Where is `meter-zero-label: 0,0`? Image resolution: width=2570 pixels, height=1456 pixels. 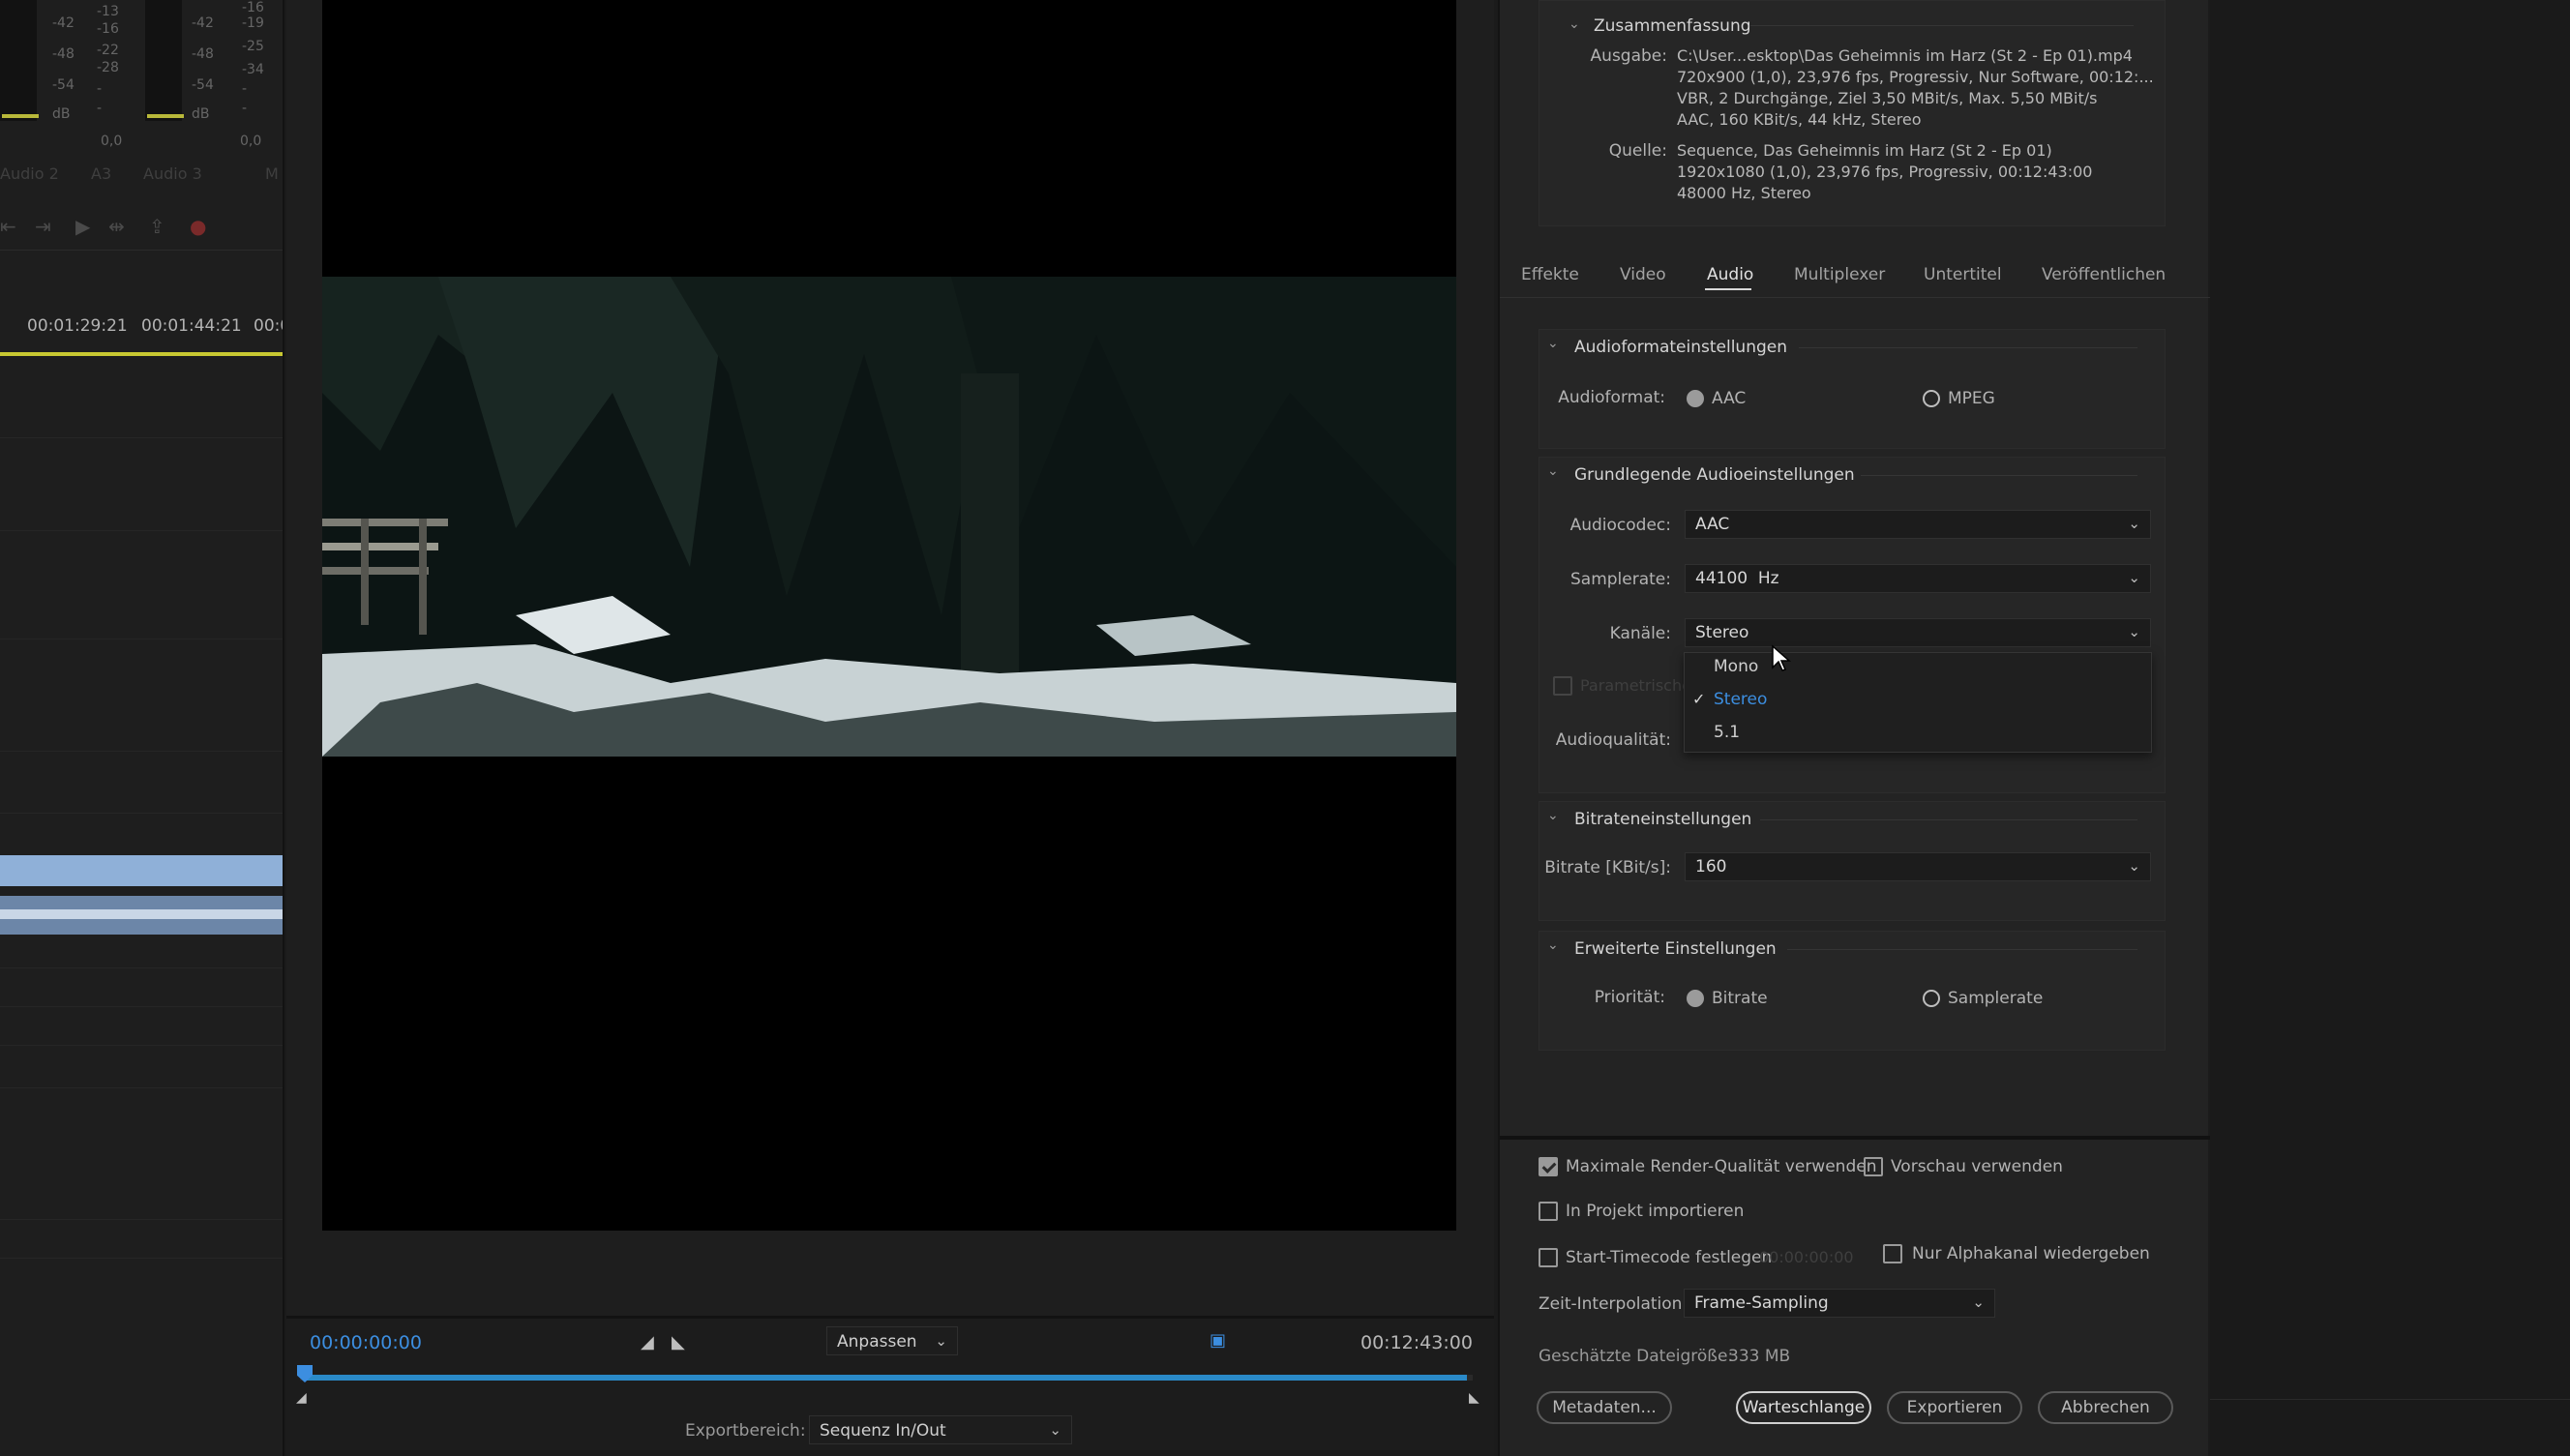 meter-zero-label: 0,0 is located at coordinates (112, 142).